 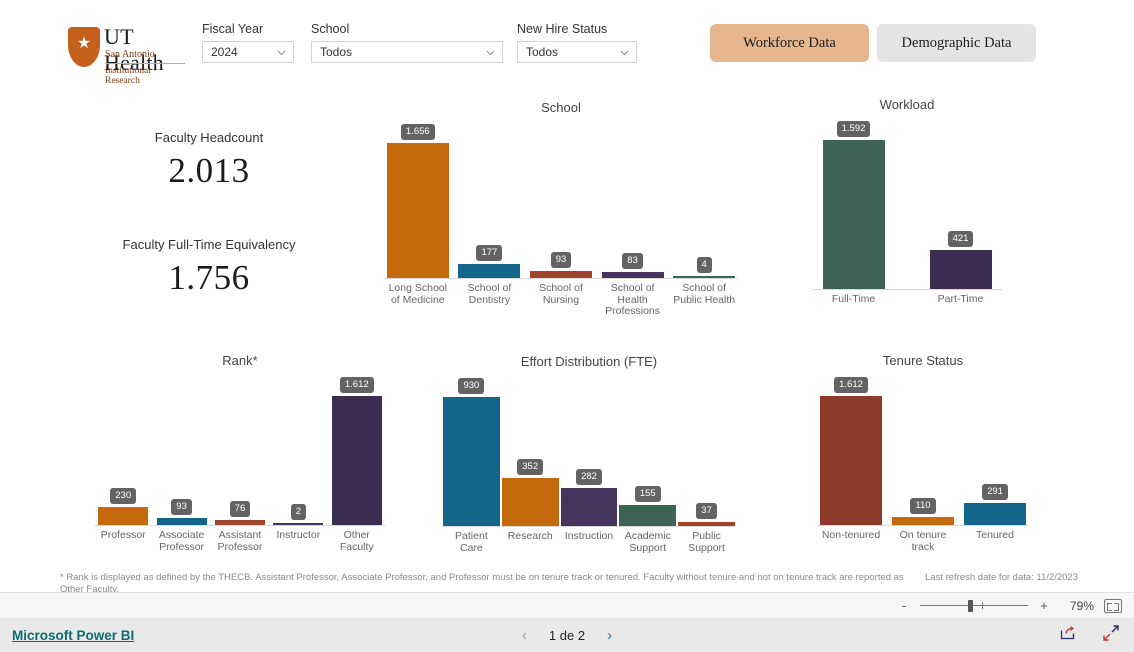 What do you see at coordinates (923, 539) in the screenshot?
I see `chart-tenure-status-categories: Non-tenured On tenure track Tenured` at bounding box center [923, 539].